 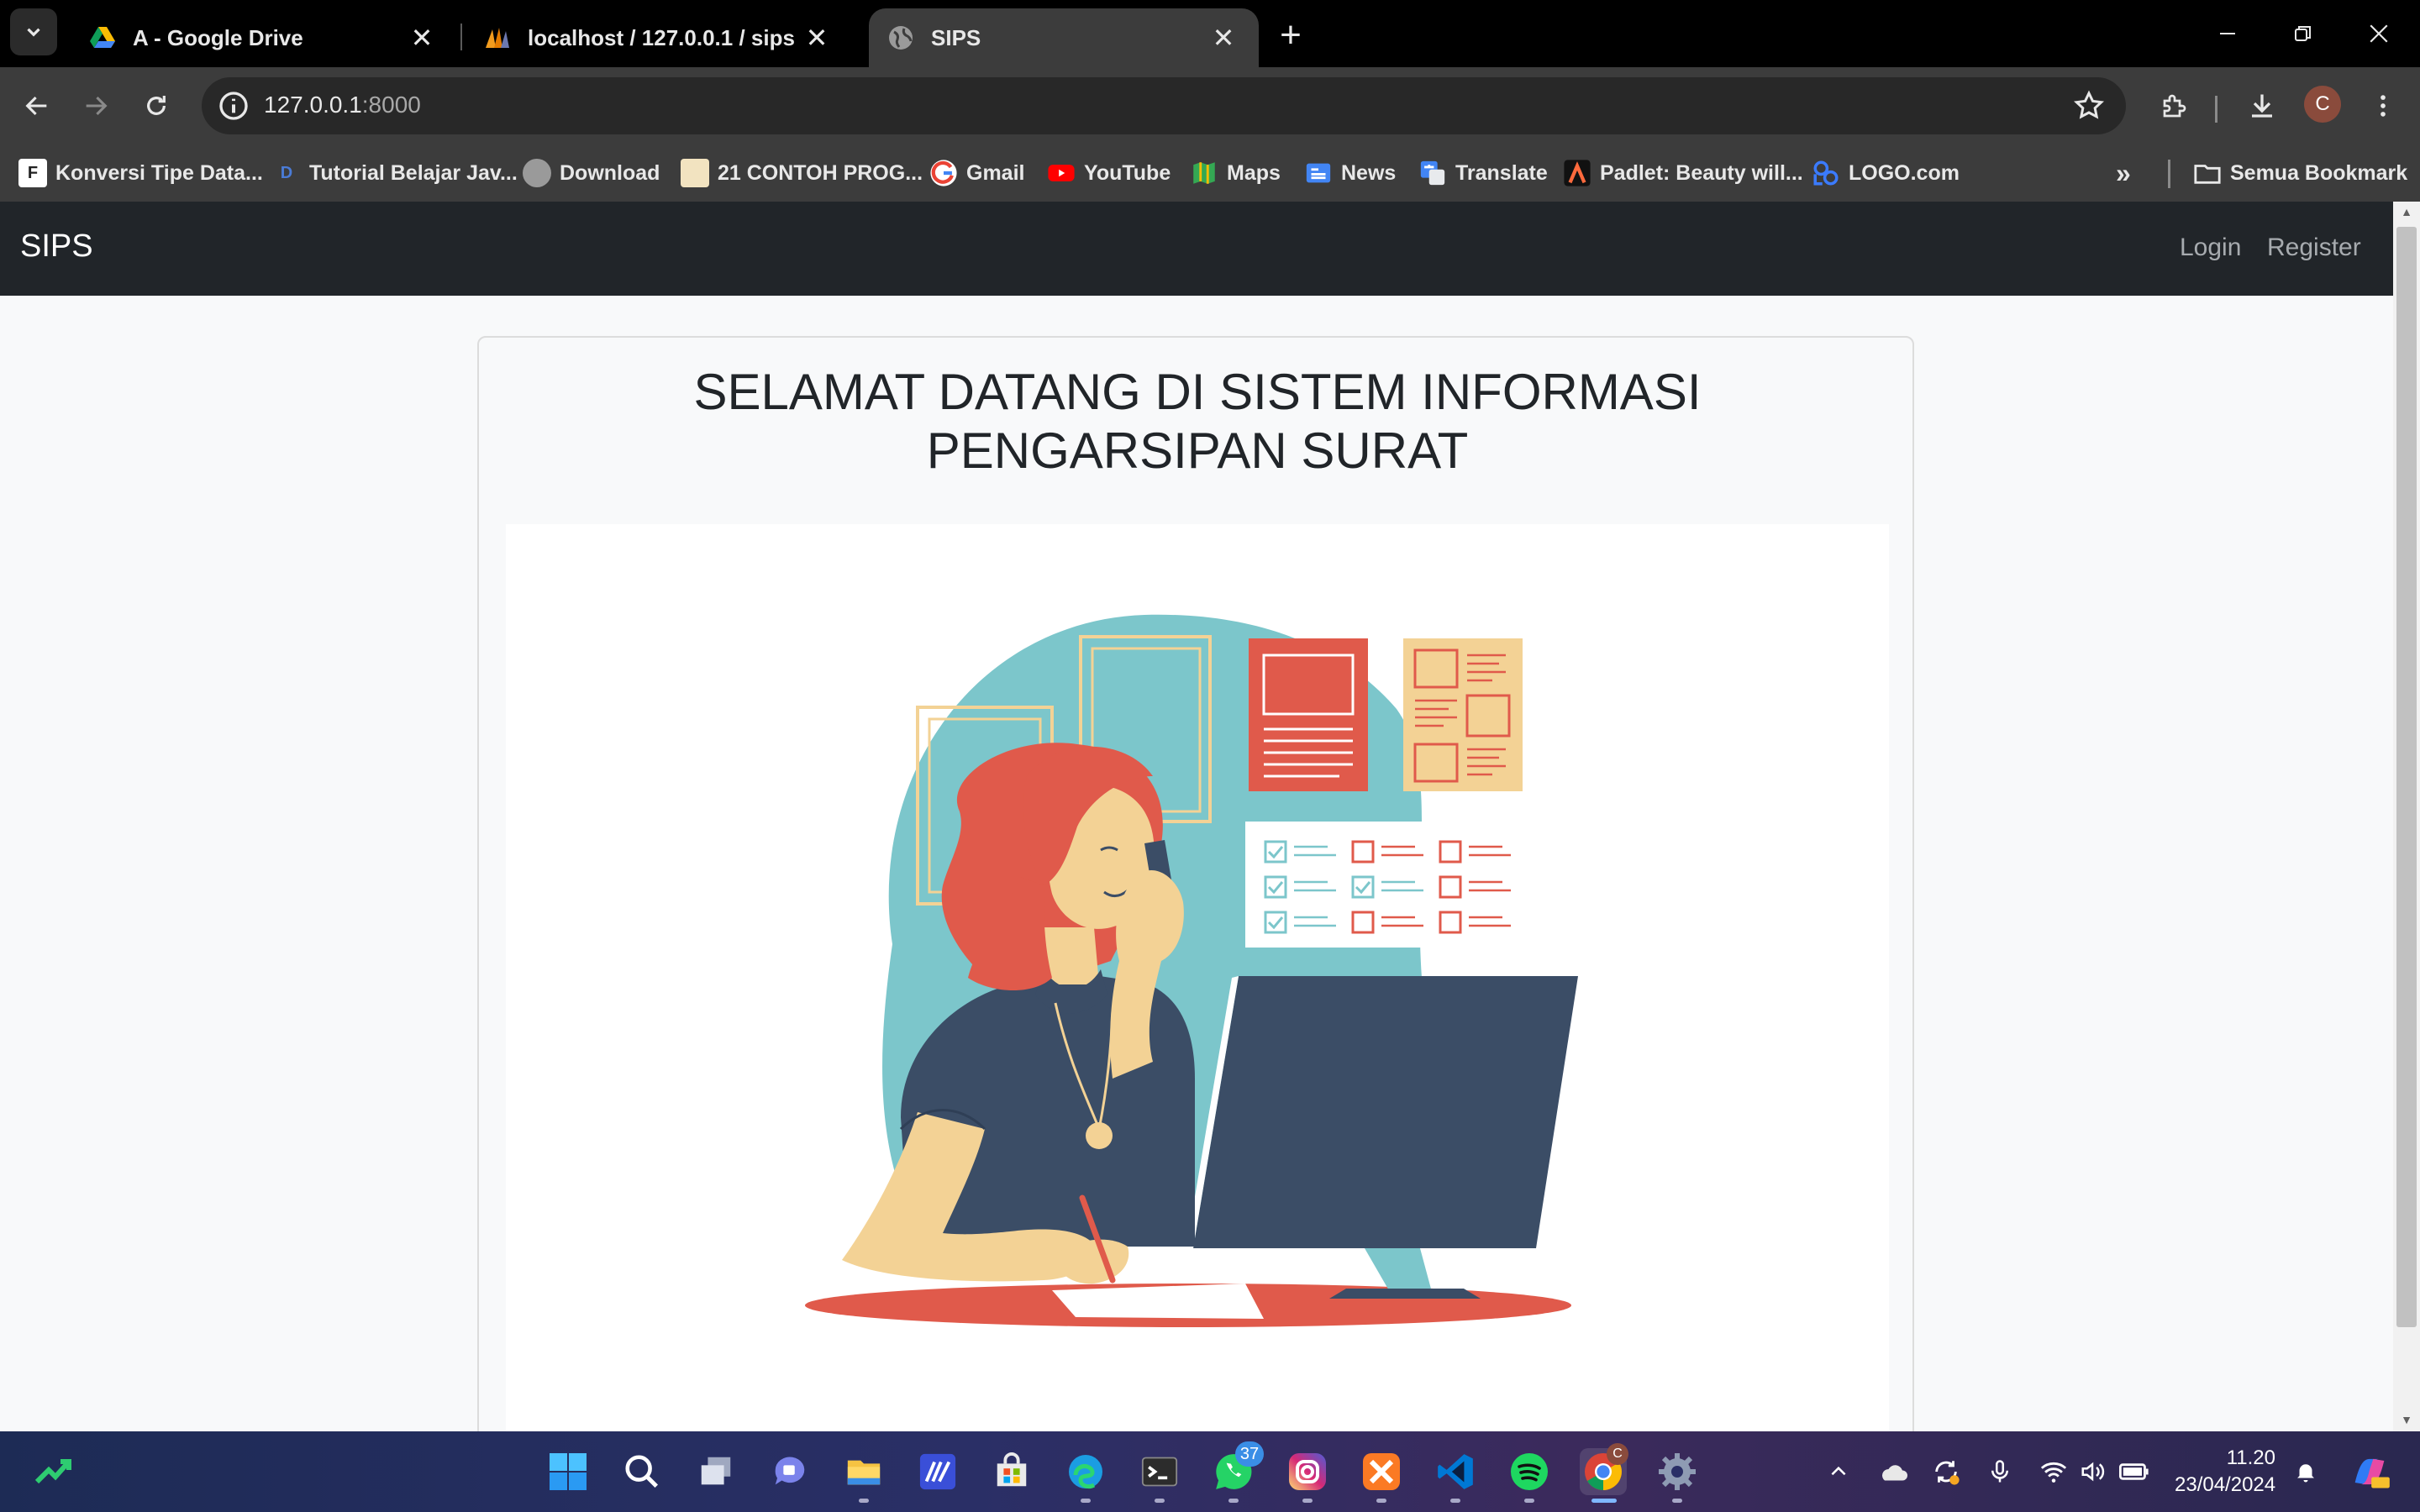 What do you see at coordinates (2210, 248) in the screenshot?
I see `nav-login-link: Login` at bounding box center [2210, 248].